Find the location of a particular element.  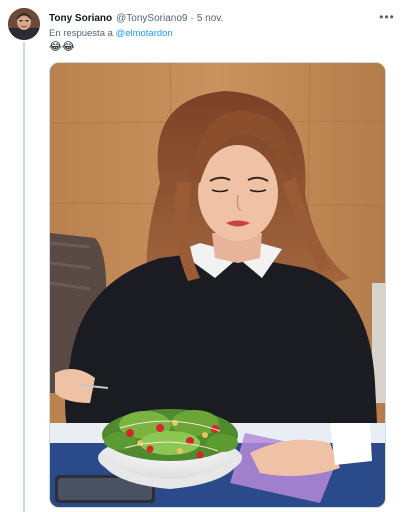

tweet-header: Tony Soriano @TonySoriano9 · 5 nov. ••• is located at coordinates (221, 18).